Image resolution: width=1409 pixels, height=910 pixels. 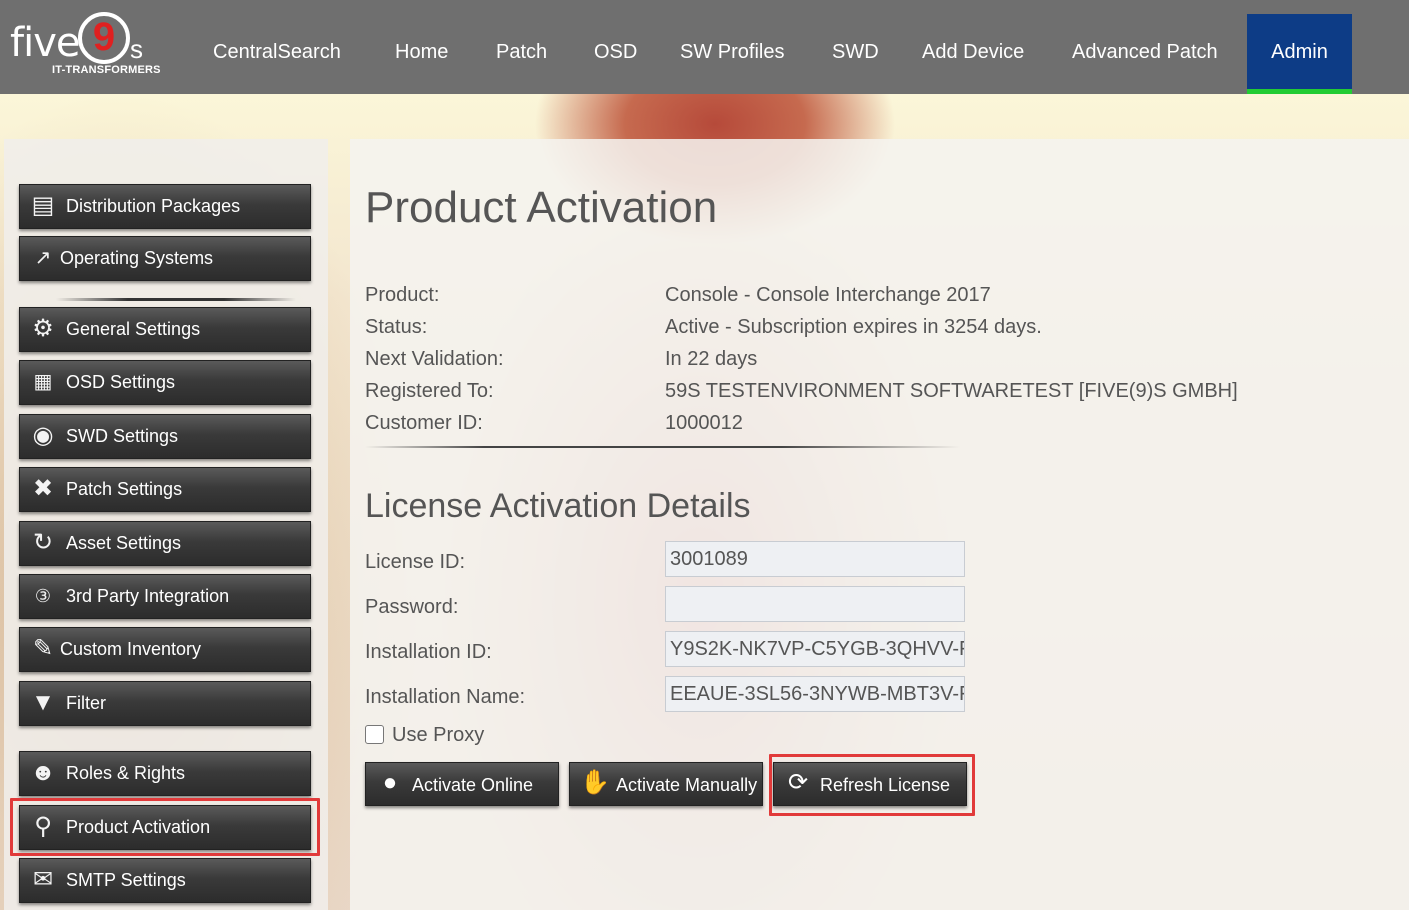 I want to click on license-id-label: License ID:, so click(x=415, y=562).